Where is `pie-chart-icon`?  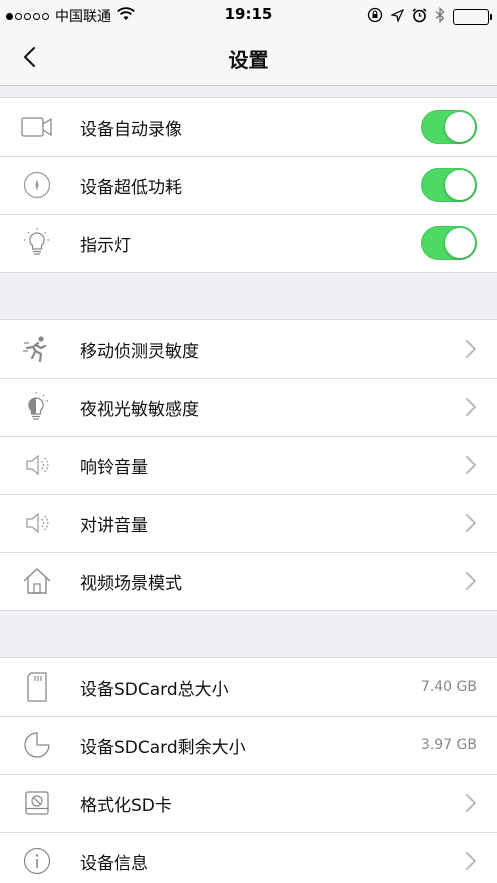
pie-chart-icon is located at coordinates (37, 745).